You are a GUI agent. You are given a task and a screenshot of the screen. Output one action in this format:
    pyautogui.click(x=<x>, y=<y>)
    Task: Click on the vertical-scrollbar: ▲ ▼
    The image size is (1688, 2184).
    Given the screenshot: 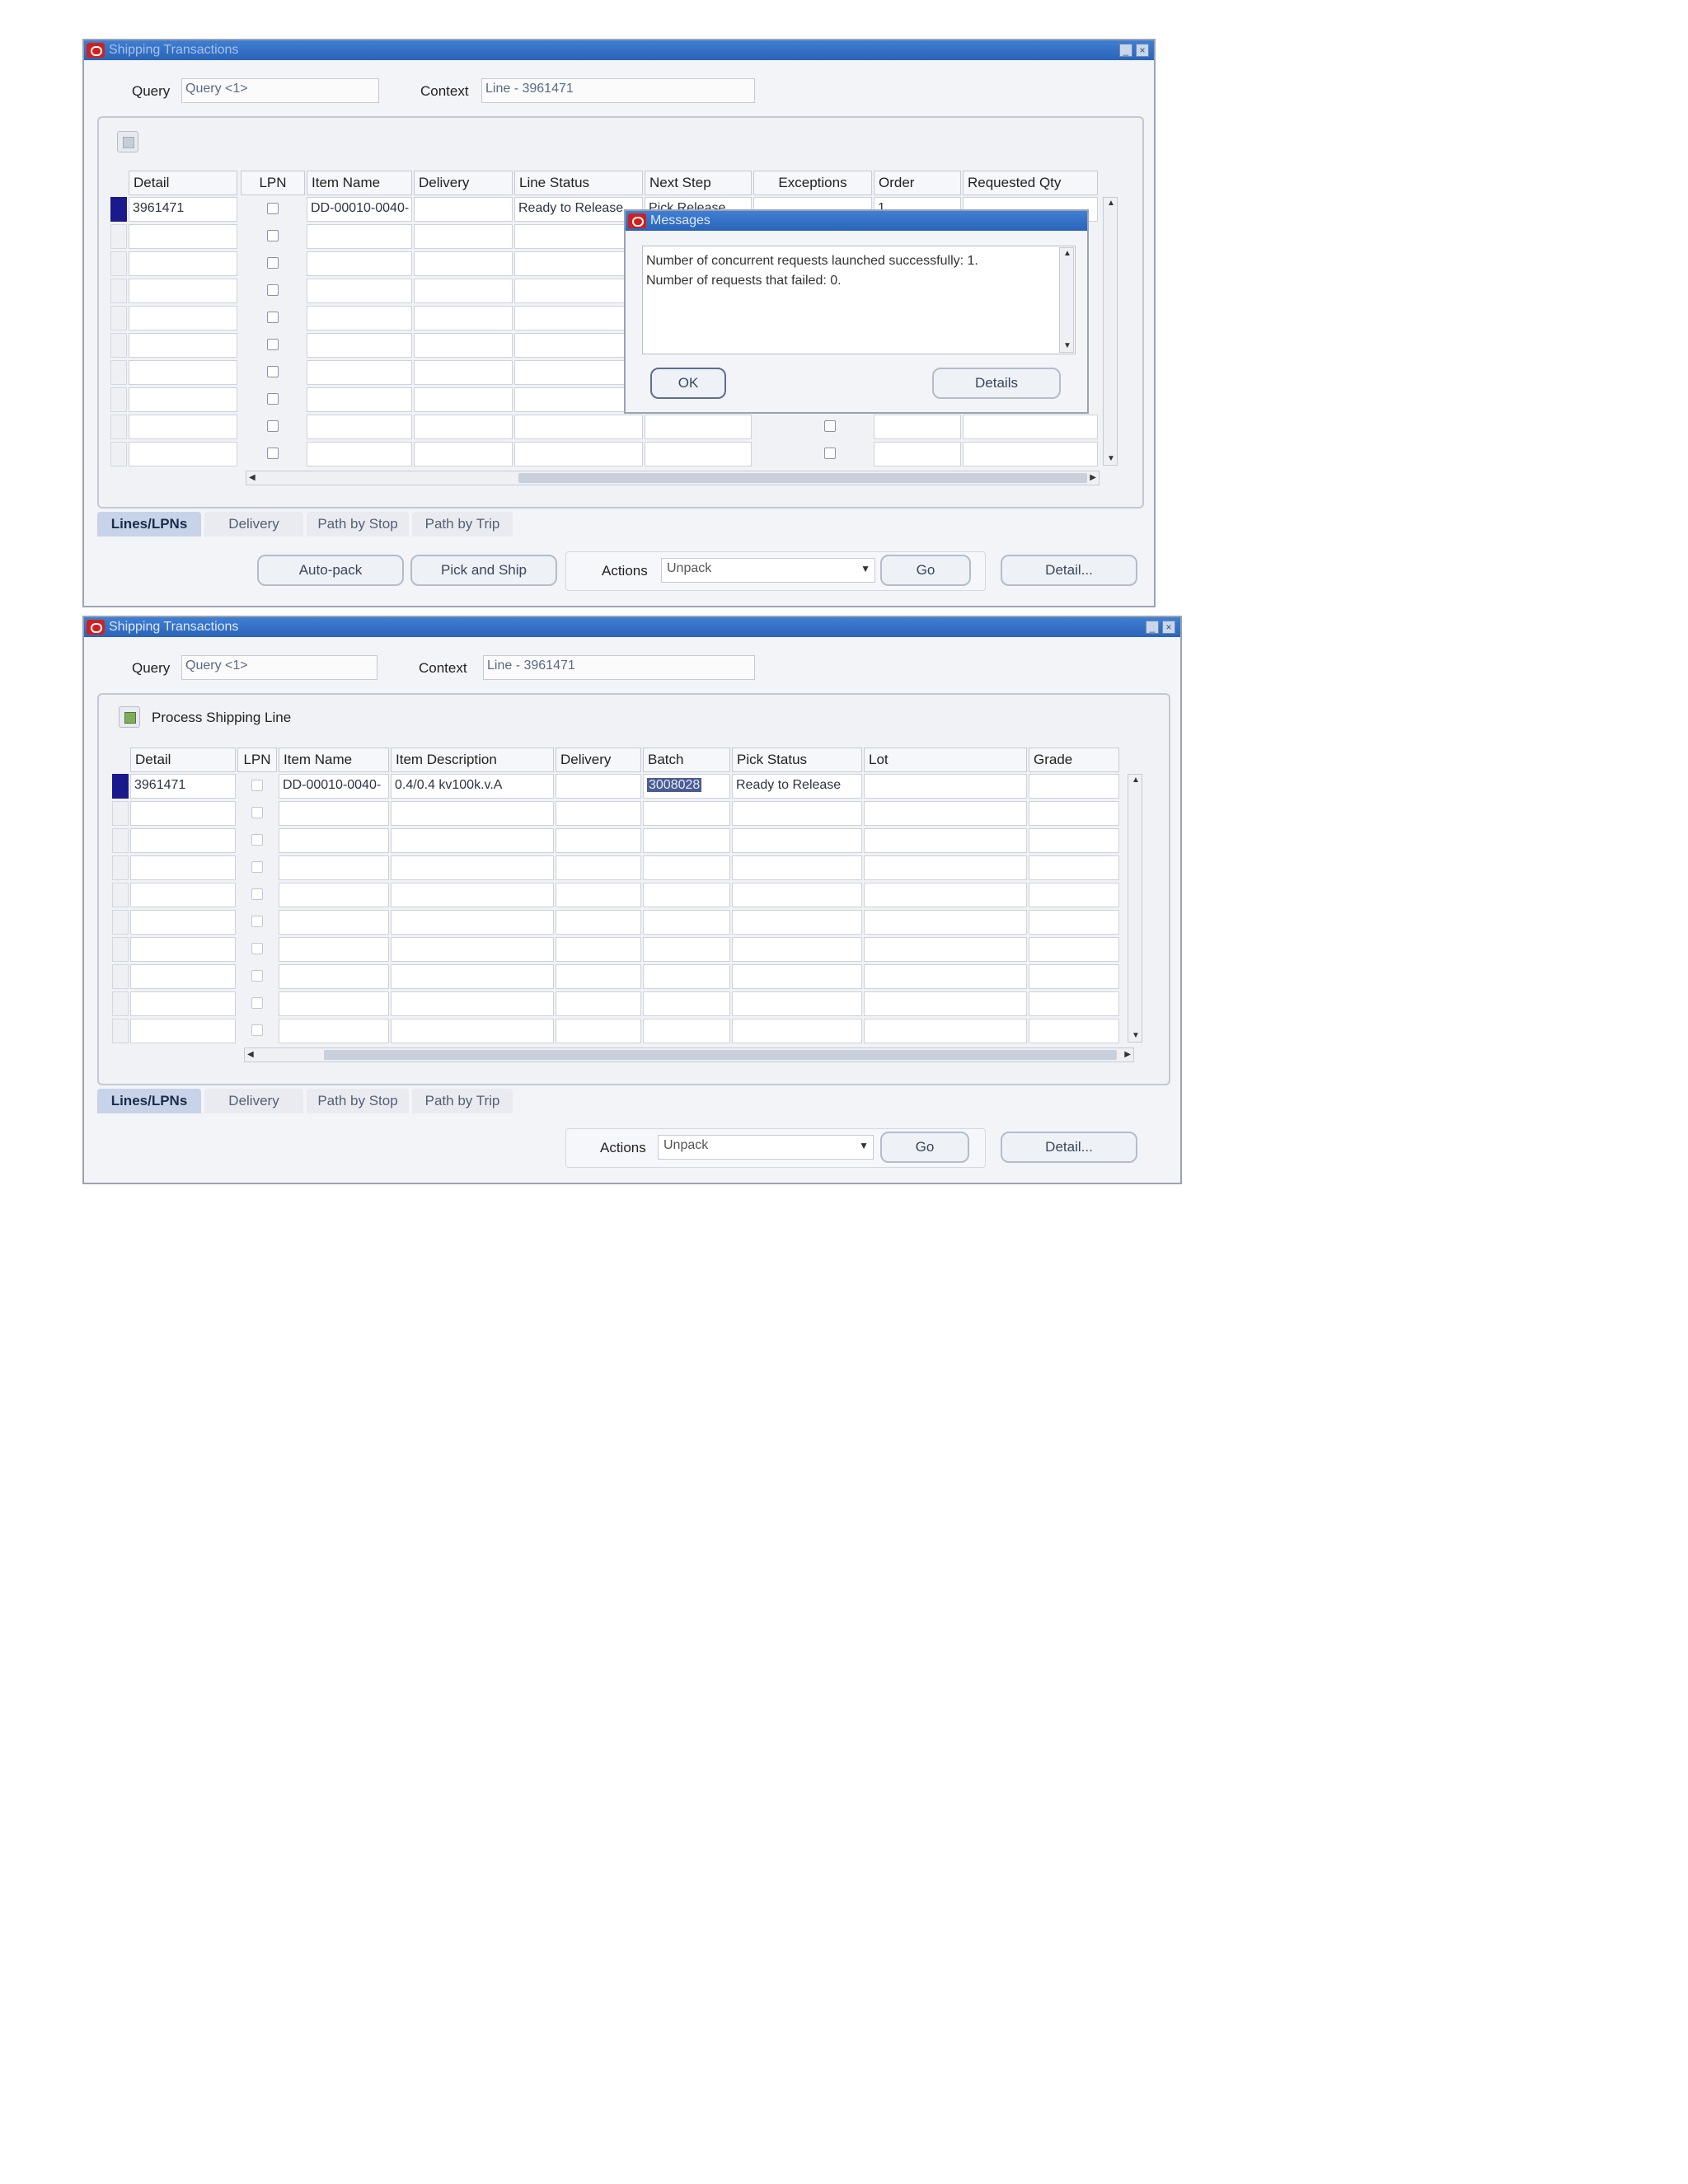 What is the action you would take?
    pyautogui.click(x=1135, y=908)
    